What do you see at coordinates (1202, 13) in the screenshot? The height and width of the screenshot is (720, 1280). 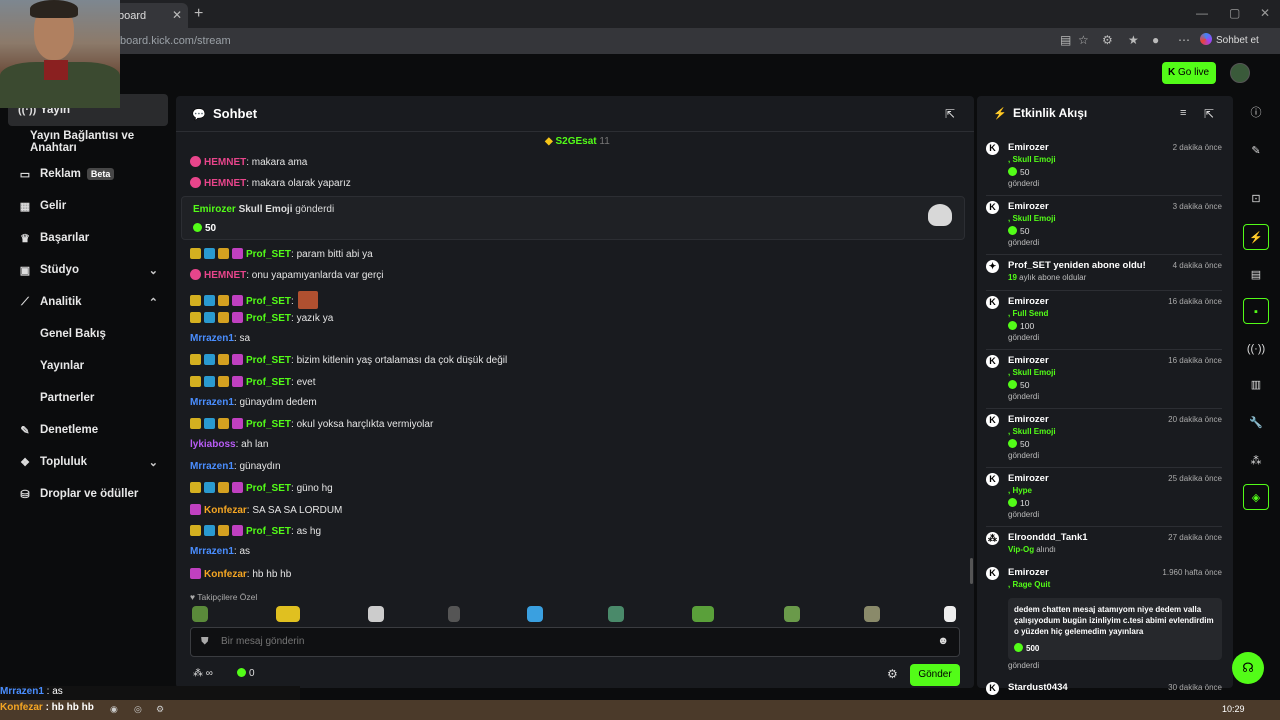 I see `minimize-icon: —` at bounding box center [1202, 13].